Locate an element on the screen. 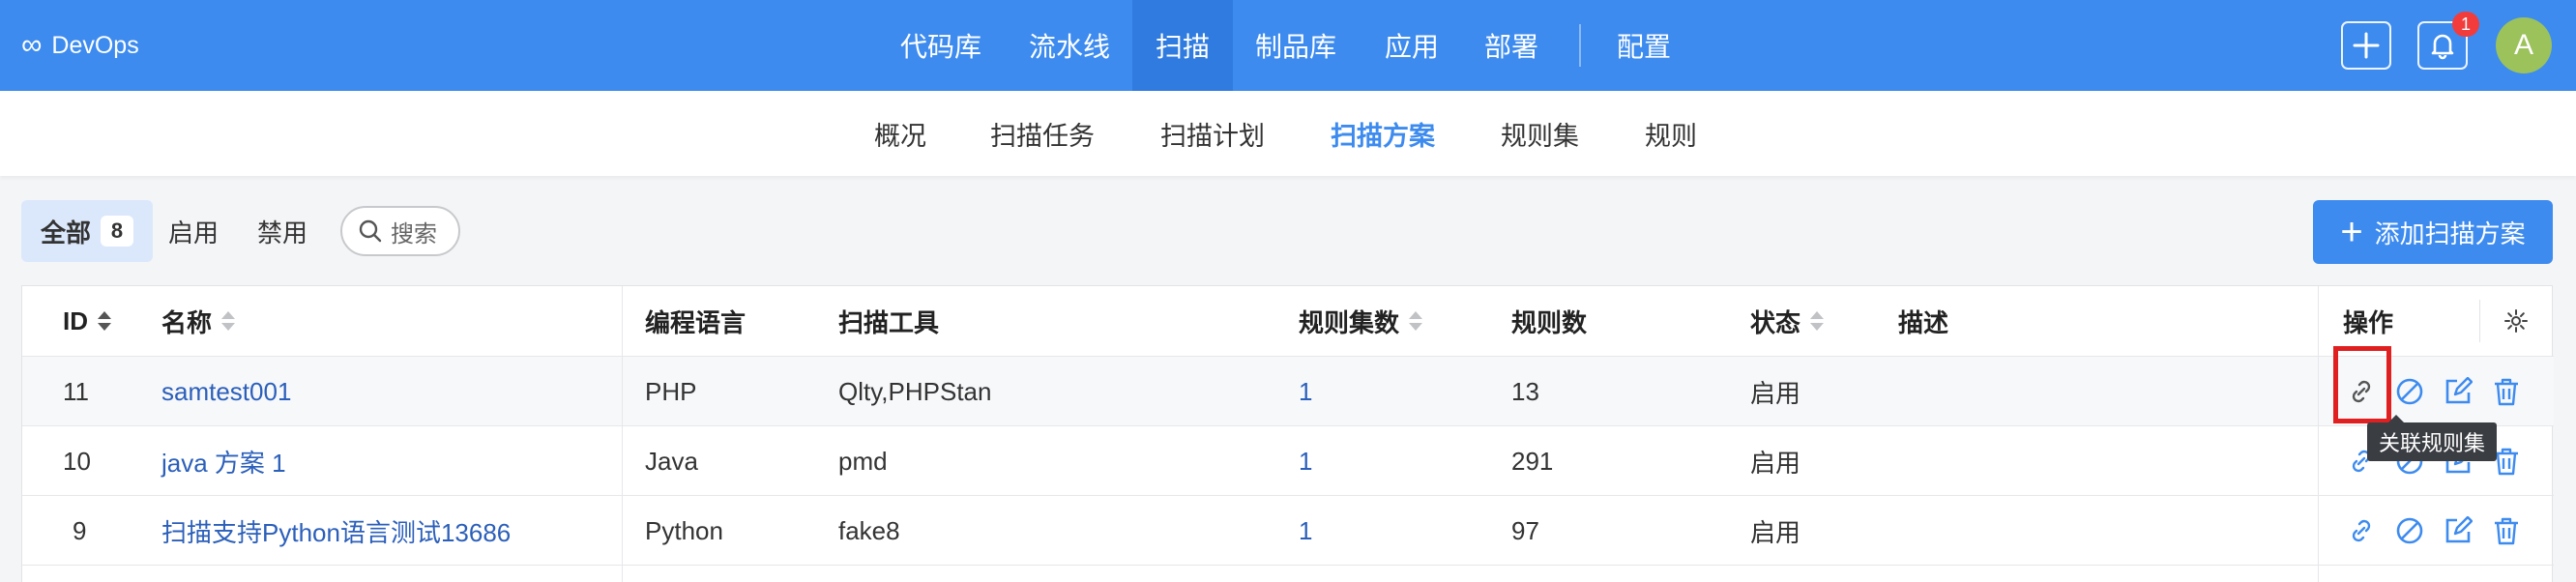 This screenshot has width=2576, height=582. filter-disabled: 禁用 is located at coordinates (282, 231).